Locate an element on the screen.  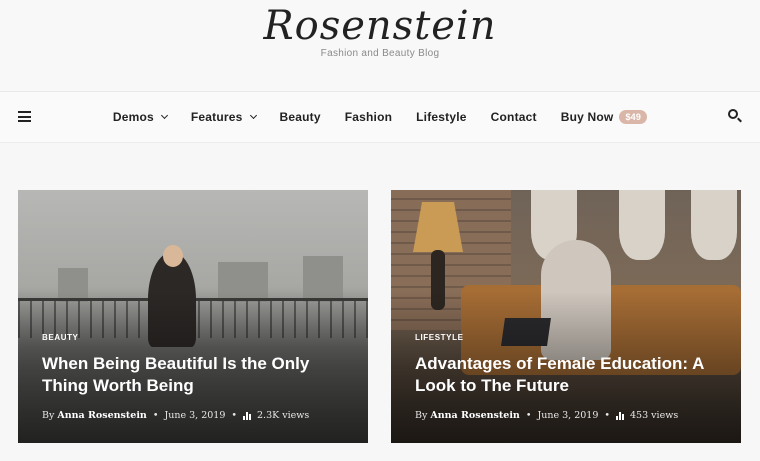
nav-item-label: Buy Now is located at coordinates (587, 117).